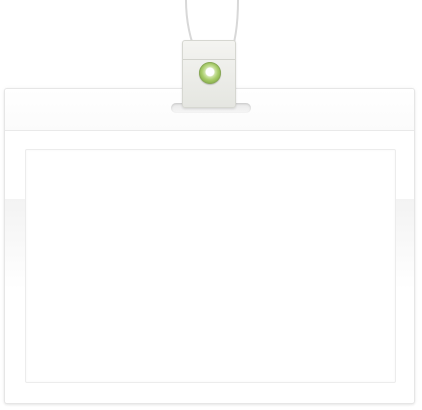  I want to click on eyelet-icon, so click(210, 73).